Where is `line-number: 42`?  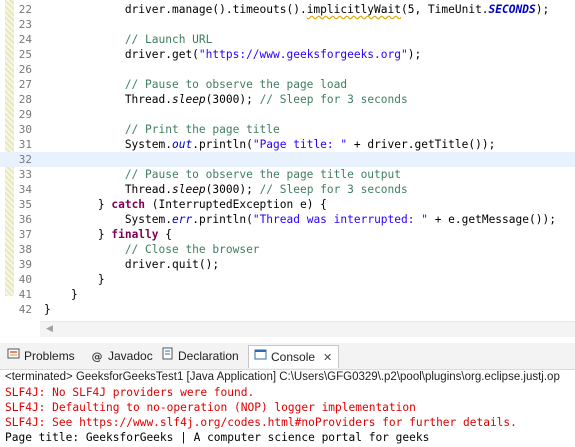 line-number: 42 is located at coordinates (25, 309).